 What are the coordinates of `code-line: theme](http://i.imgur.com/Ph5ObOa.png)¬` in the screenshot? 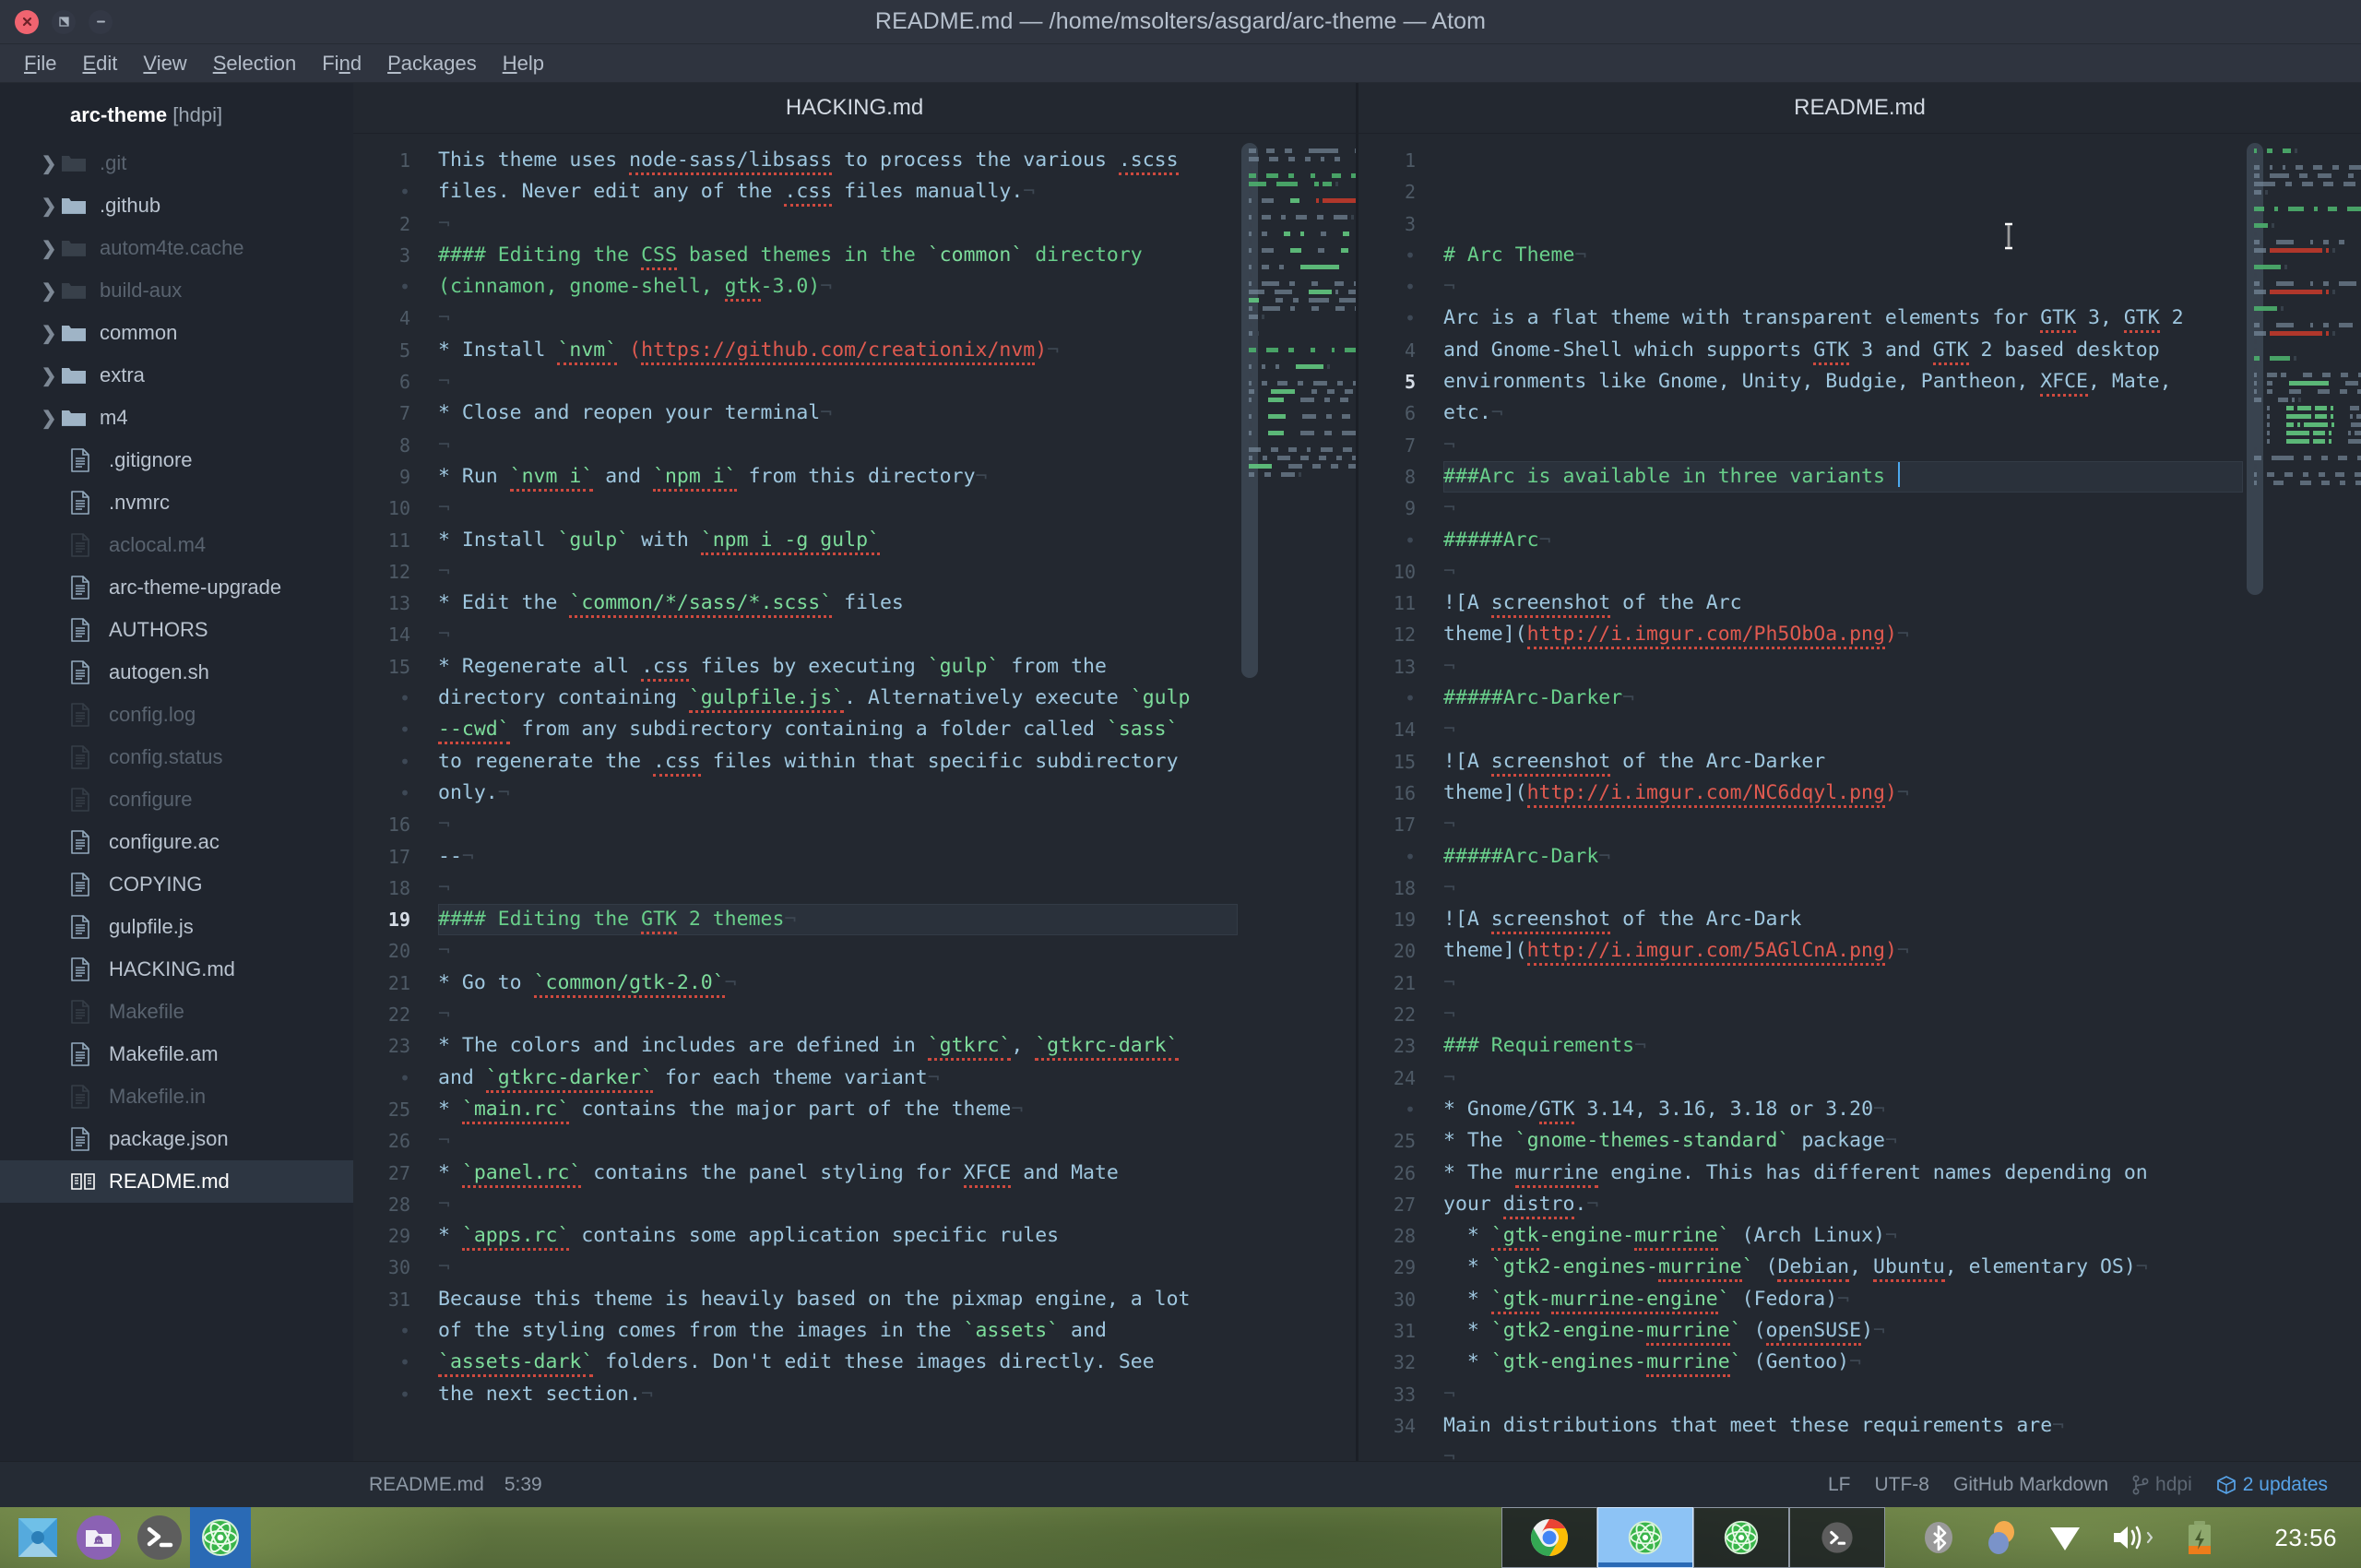 It's located at (1843, 634).